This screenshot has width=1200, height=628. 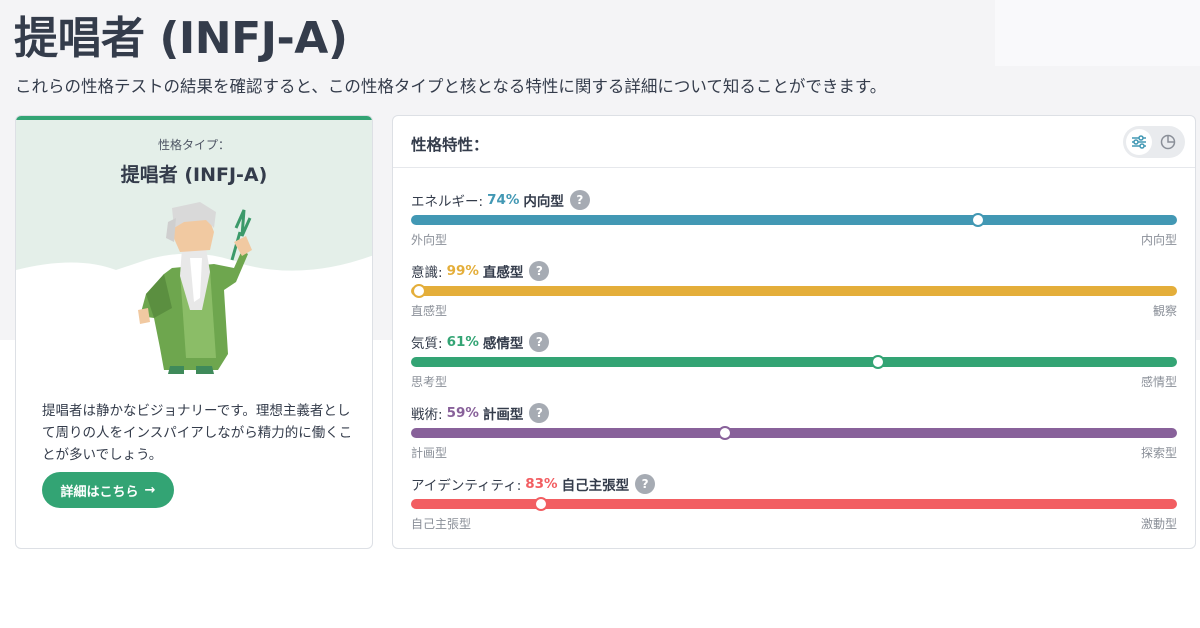 What do you see at coordinates (429, 311) in the screenshot?
I see `trait-left-label: 直感型` at bounding box center [429, 311].